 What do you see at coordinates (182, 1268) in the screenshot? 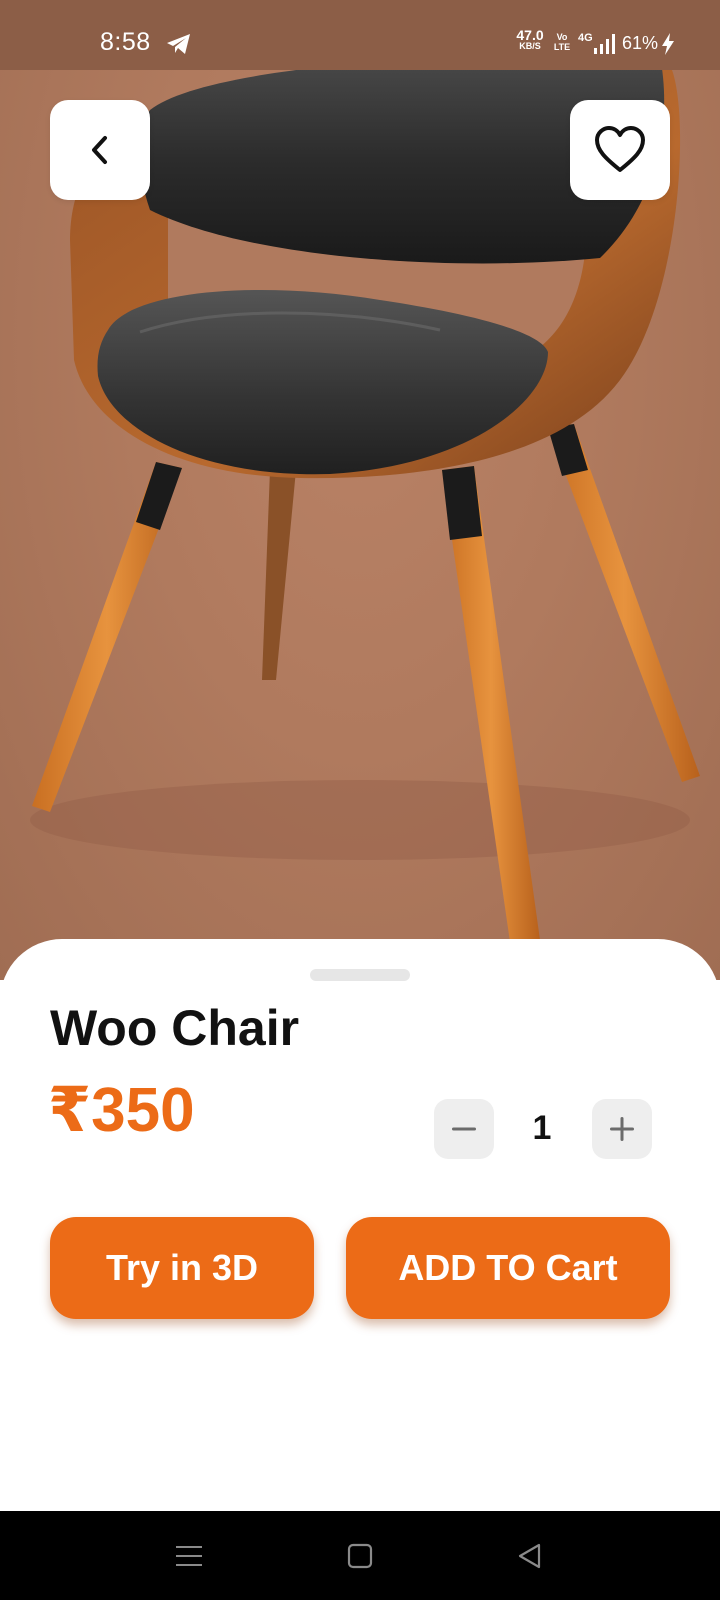
I see `try-in-3d-button: Try in 3D` at bounding box center [182, 1268].